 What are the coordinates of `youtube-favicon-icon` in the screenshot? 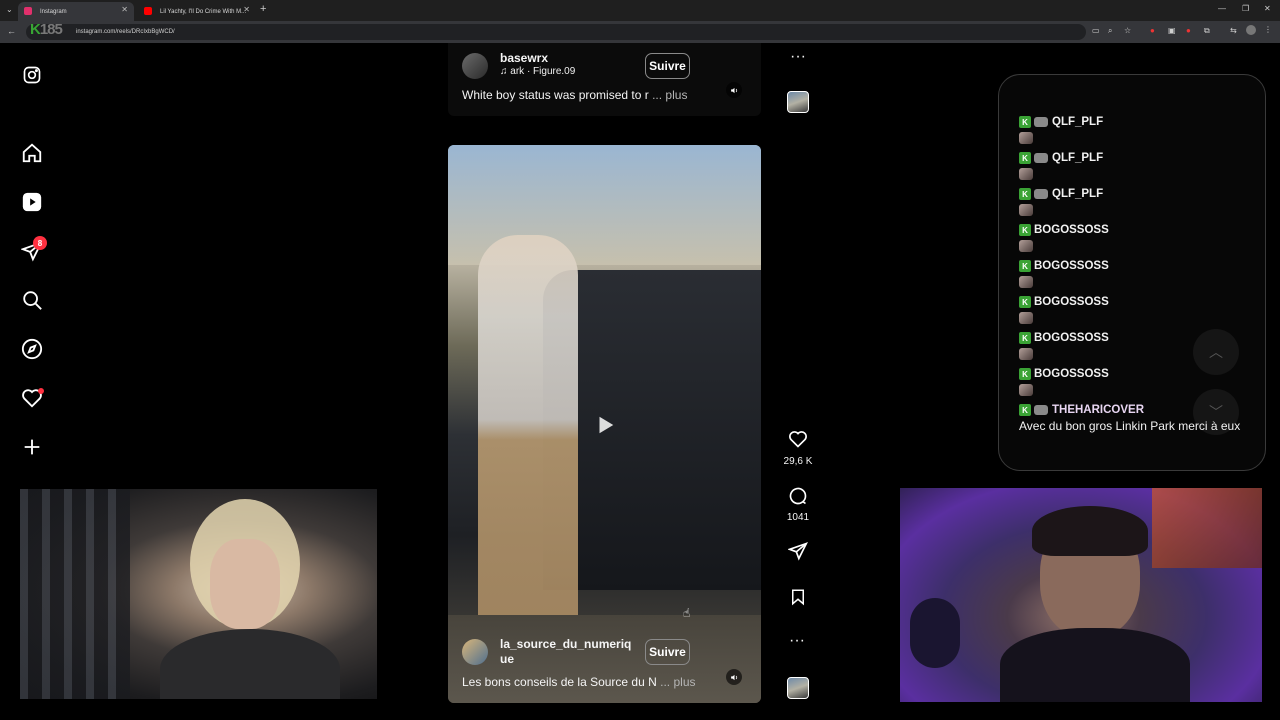 It's located at (148, 11).